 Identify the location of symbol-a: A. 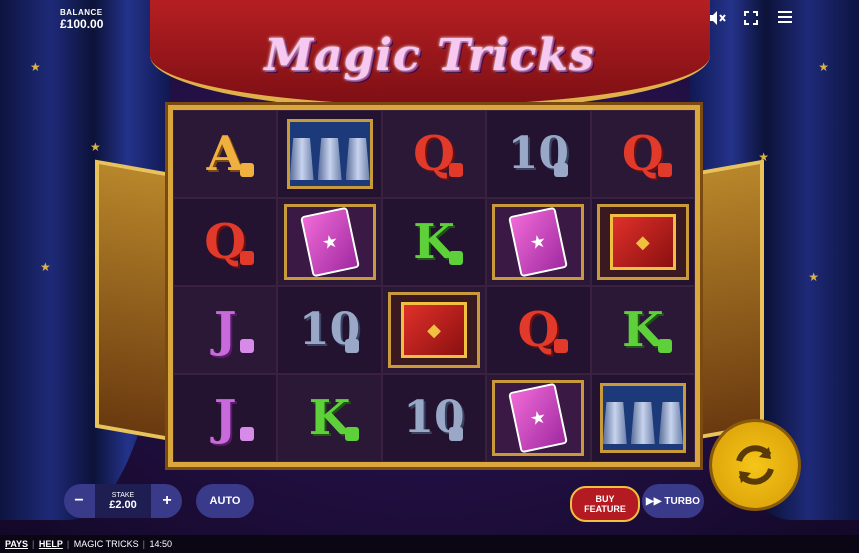
(225, 154).